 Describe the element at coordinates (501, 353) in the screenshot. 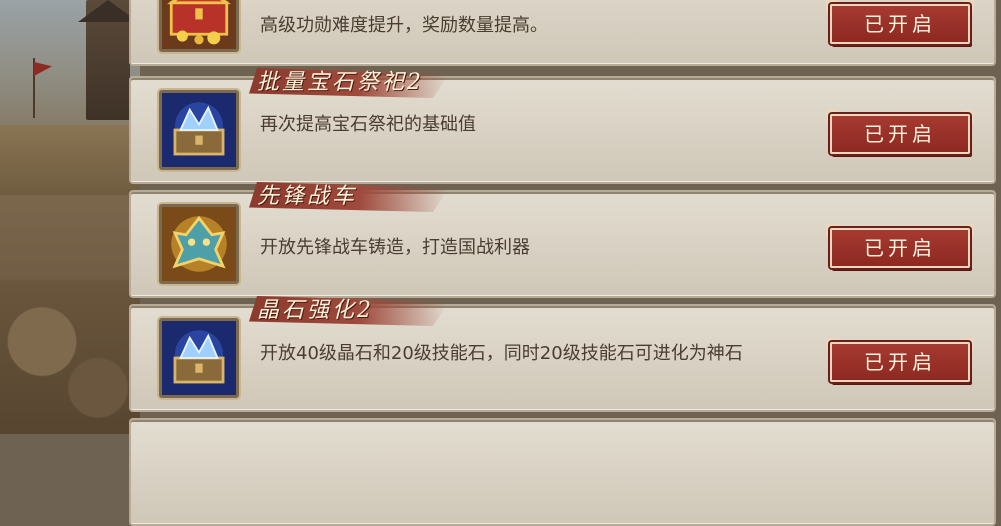

I see `item-description: 开放40级晶石和20级技能石，同时20级技能石可进化为神石` at that location.